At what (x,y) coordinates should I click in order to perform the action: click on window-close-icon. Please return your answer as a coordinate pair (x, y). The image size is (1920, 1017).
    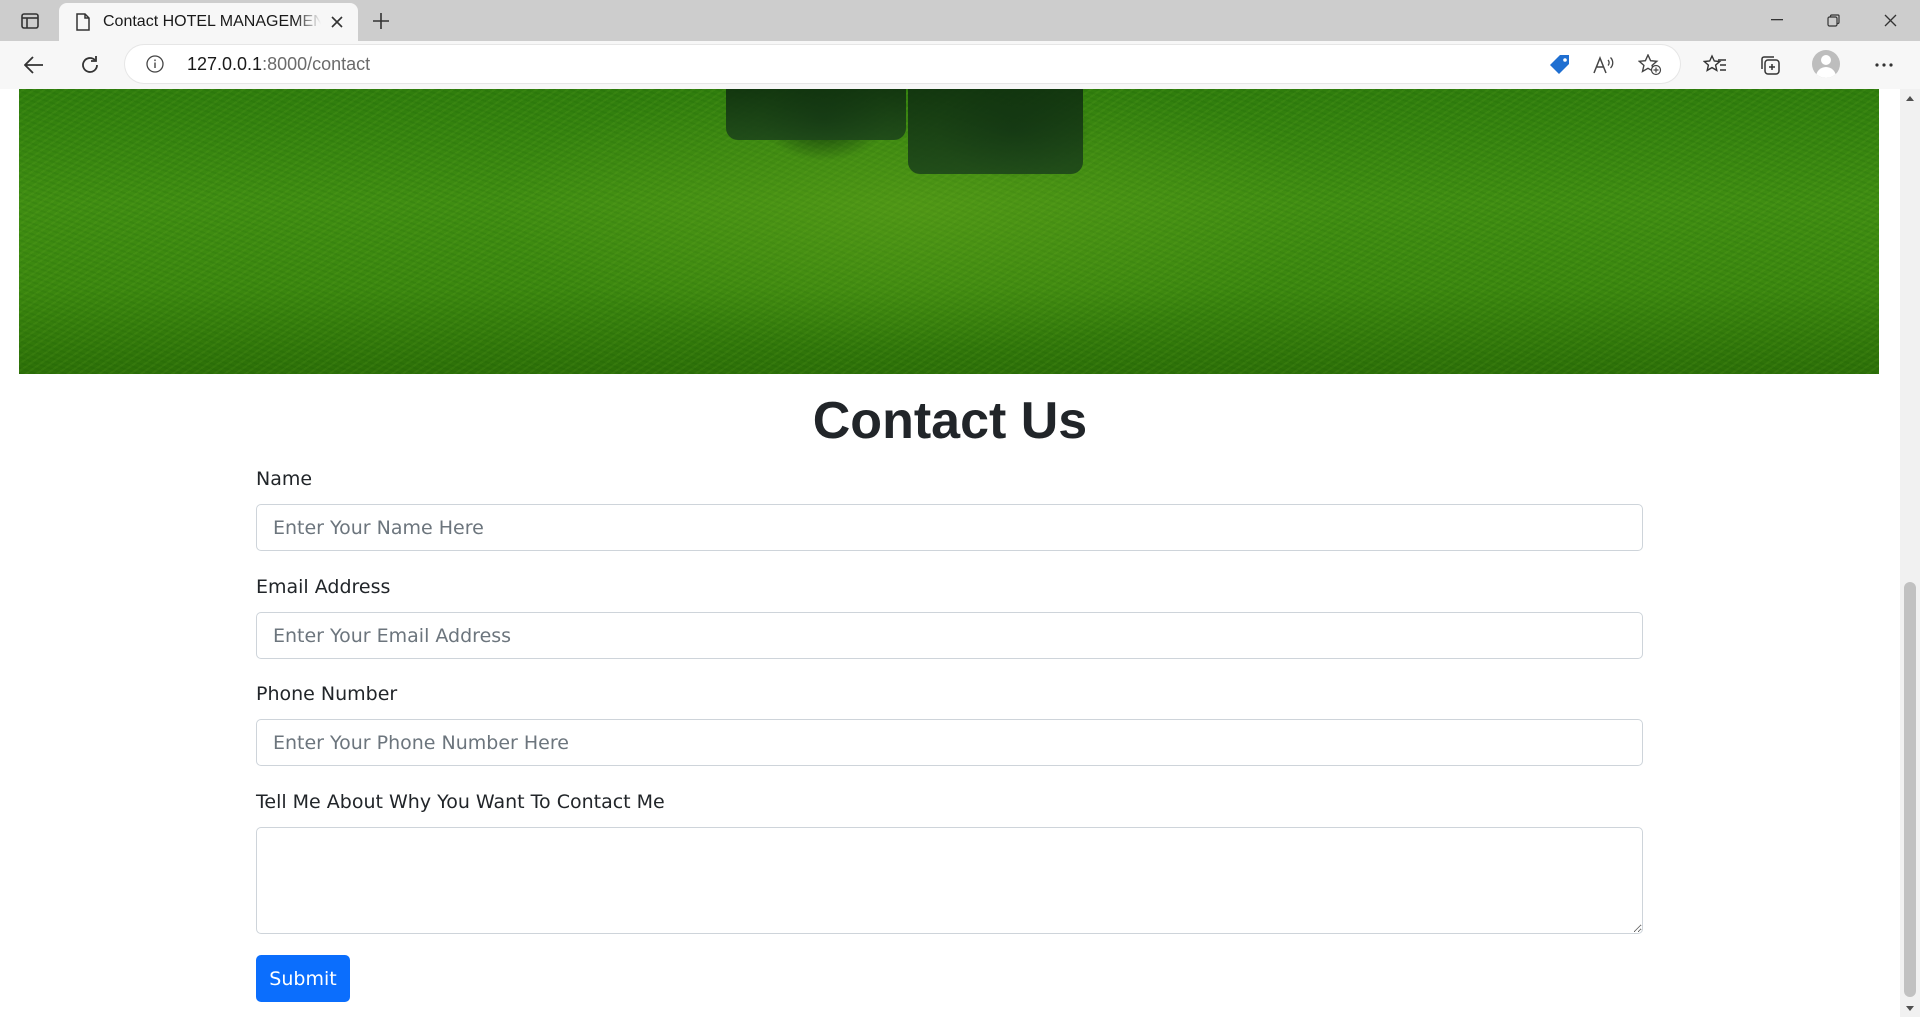
    Looking at the image, I should click on (1890, 20).